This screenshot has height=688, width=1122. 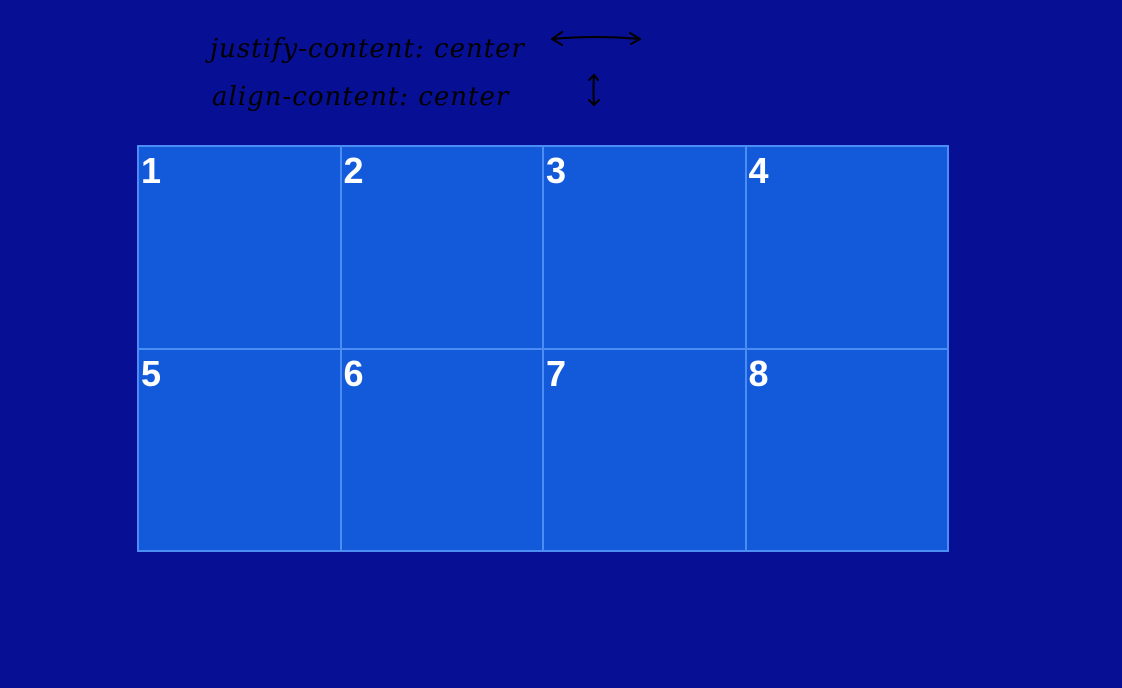 What do you see at coordinates (239, 247) in the screenshot?
I see `grid-item-1: 1` at bounding box center [239, 247].